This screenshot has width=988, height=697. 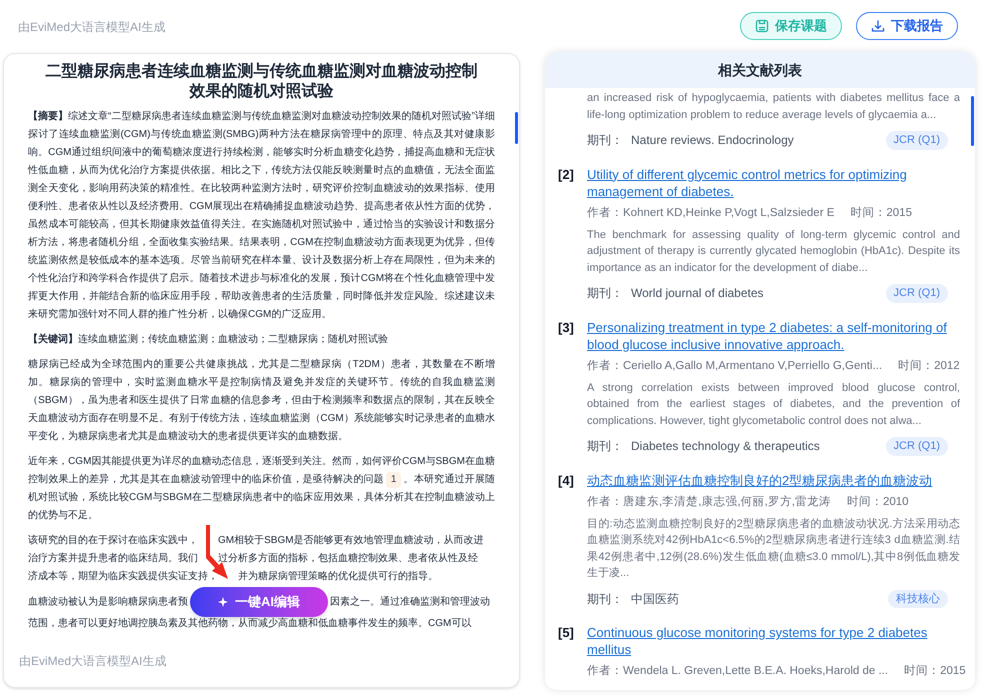 I want to click on journal-name: Diabetes technology & therapeutics, so click(x=725, y=447).